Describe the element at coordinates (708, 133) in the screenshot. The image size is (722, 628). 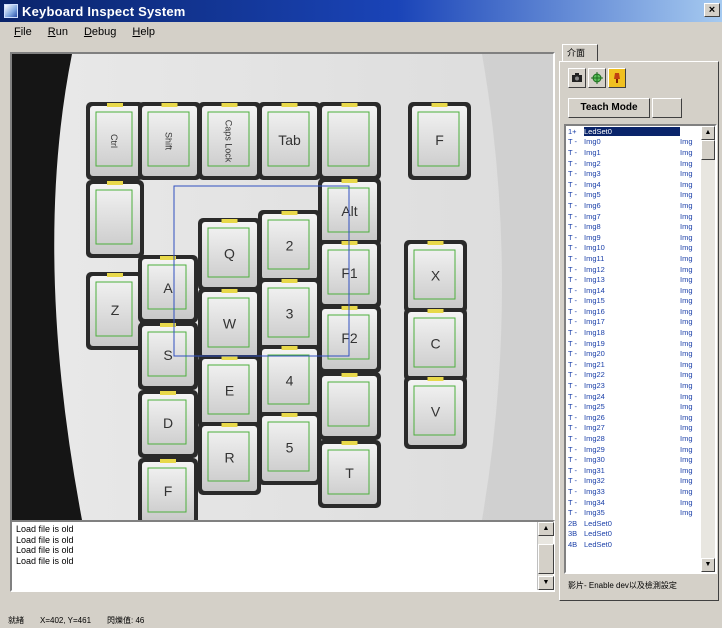
I see `list-scroll-up-button: ▲` at that location.